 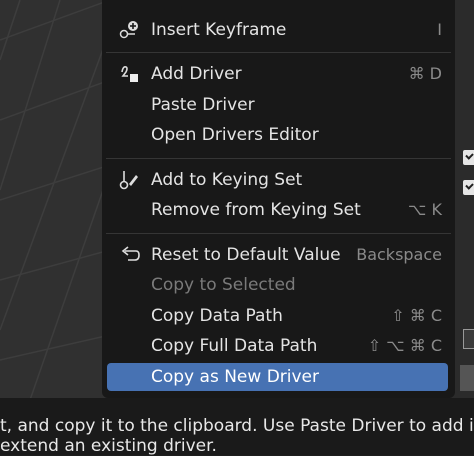 What do you see at coordinates (203, 105) in the screenshot?
I see `menu-item-label: Paste Driver` at bounding box center [203, 105].